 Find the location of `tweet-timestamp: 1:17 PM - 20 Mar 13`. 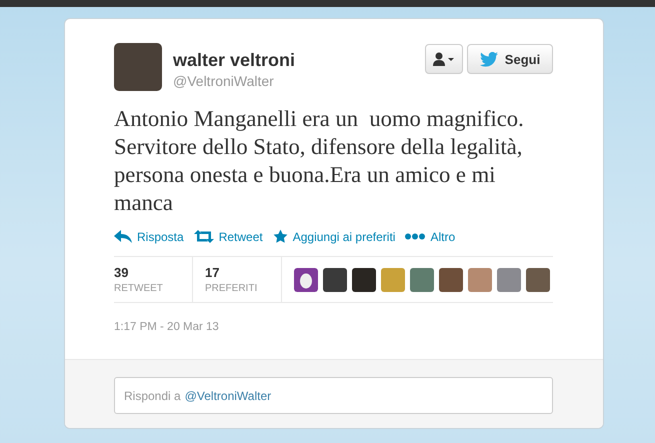

tweet-timestamp: 1:17 PM - 20 Mar 13 is located at coordinates (166, 327).